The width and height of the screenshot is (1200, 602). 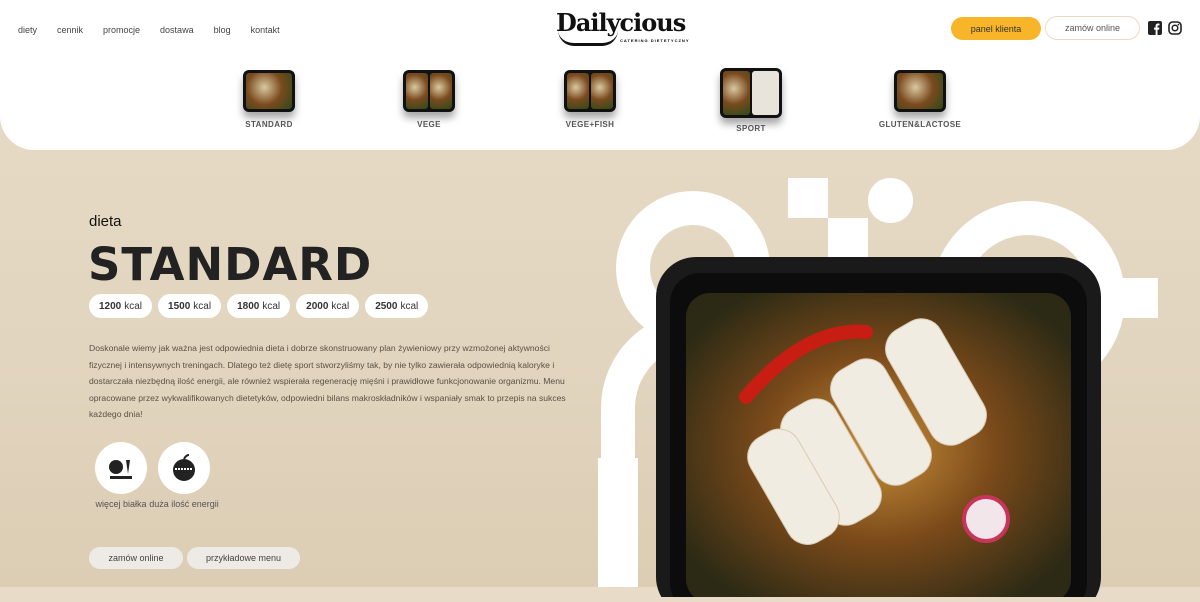 What do you see at coordinates (996, 28) in the screenshot?
I see `client-panel-button: panel klienta` at bounding box center [996, 28].